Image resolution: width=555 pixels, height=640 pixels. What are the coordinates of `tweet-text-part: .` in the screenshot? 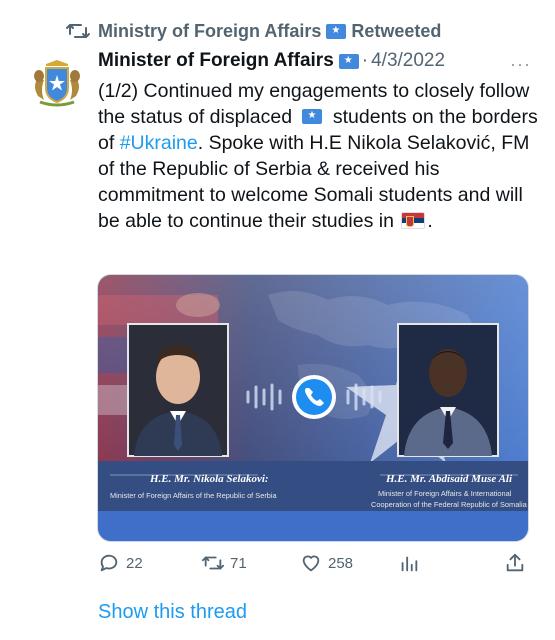 It's located at (430, 221).